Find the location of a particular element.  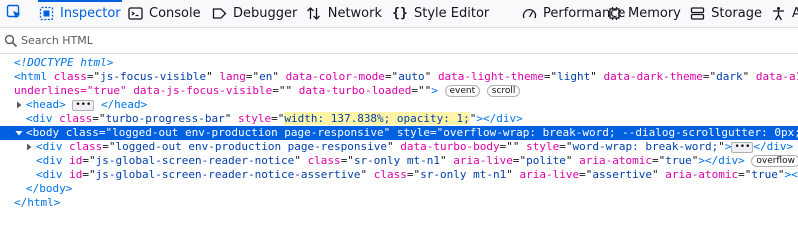

network-icon is located at coordinates (314, 14).